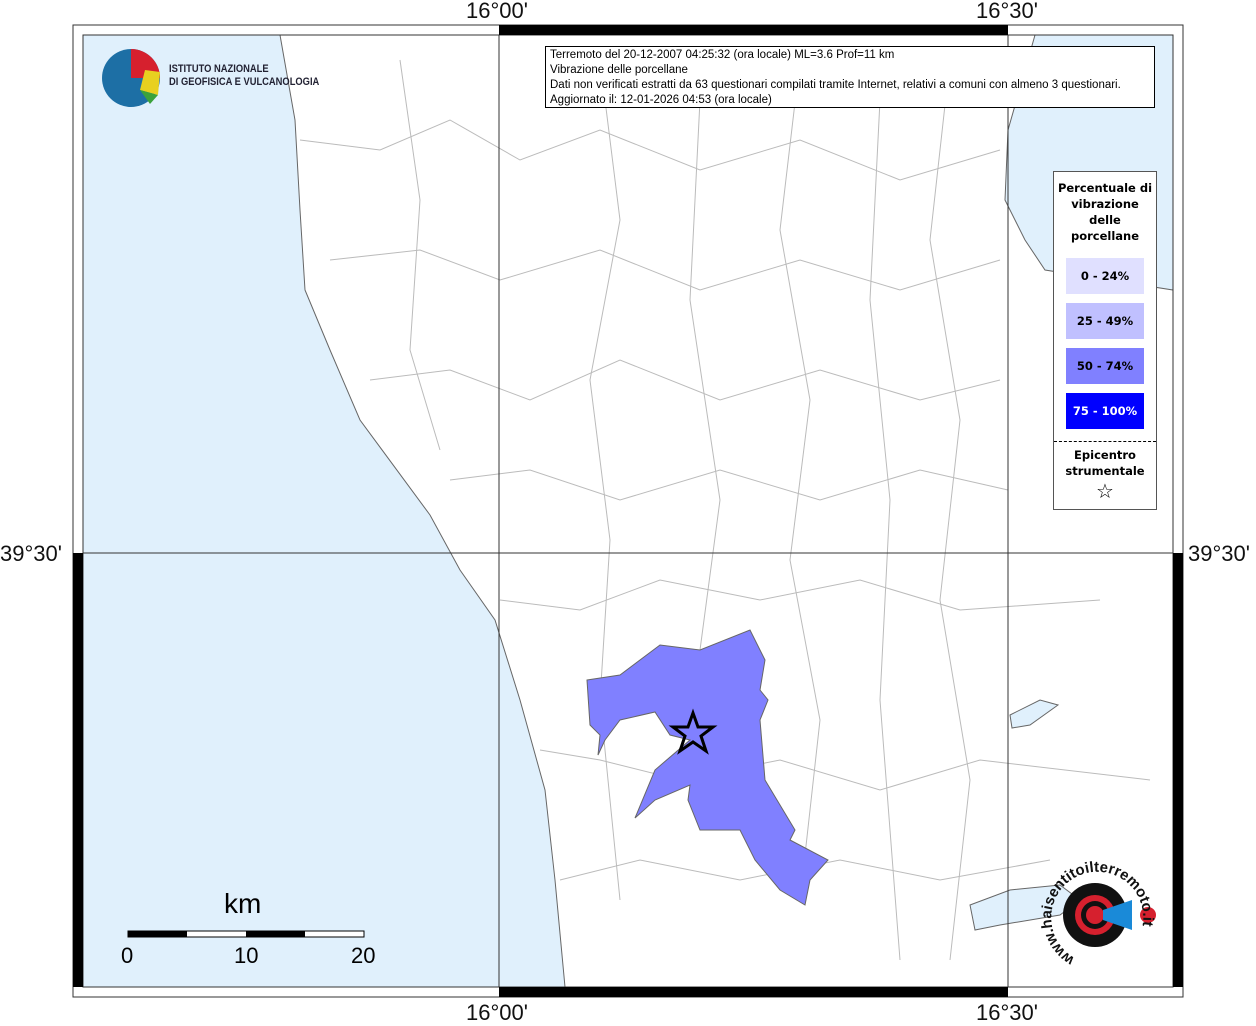  What do you see at coordinates (246, 934) in the screenshot?
I see `scale-bar` at bounding box center [246, 934].